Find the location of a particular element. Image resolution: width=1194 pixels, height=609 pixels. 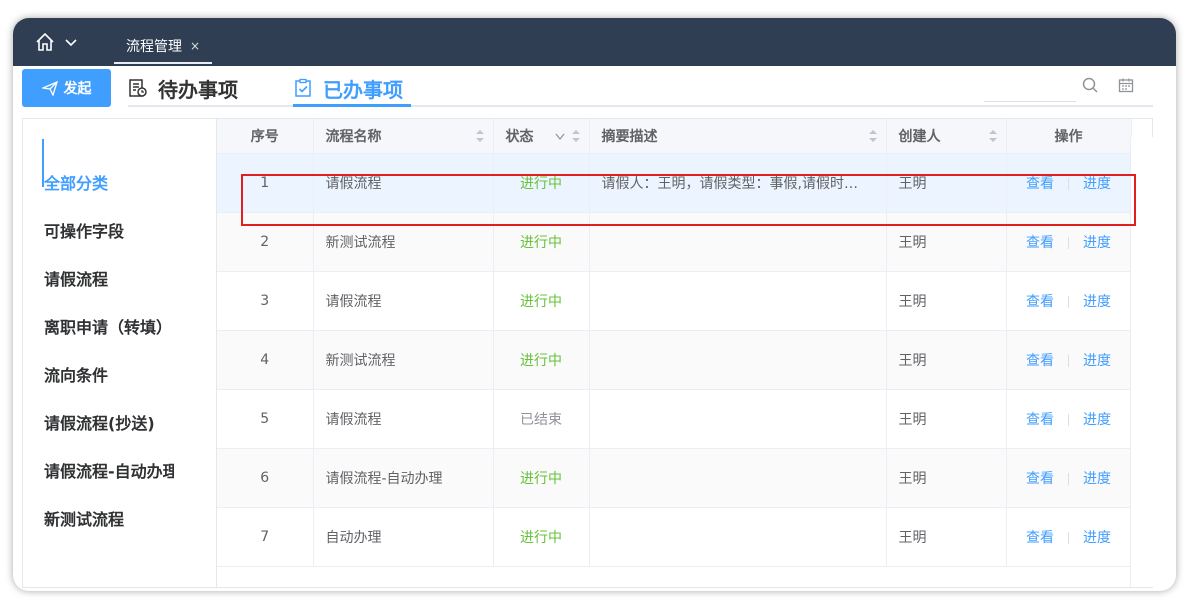

table-row: 7 自动办理 进行中 王明 查看 进度 is located at coordinates (674, 537).